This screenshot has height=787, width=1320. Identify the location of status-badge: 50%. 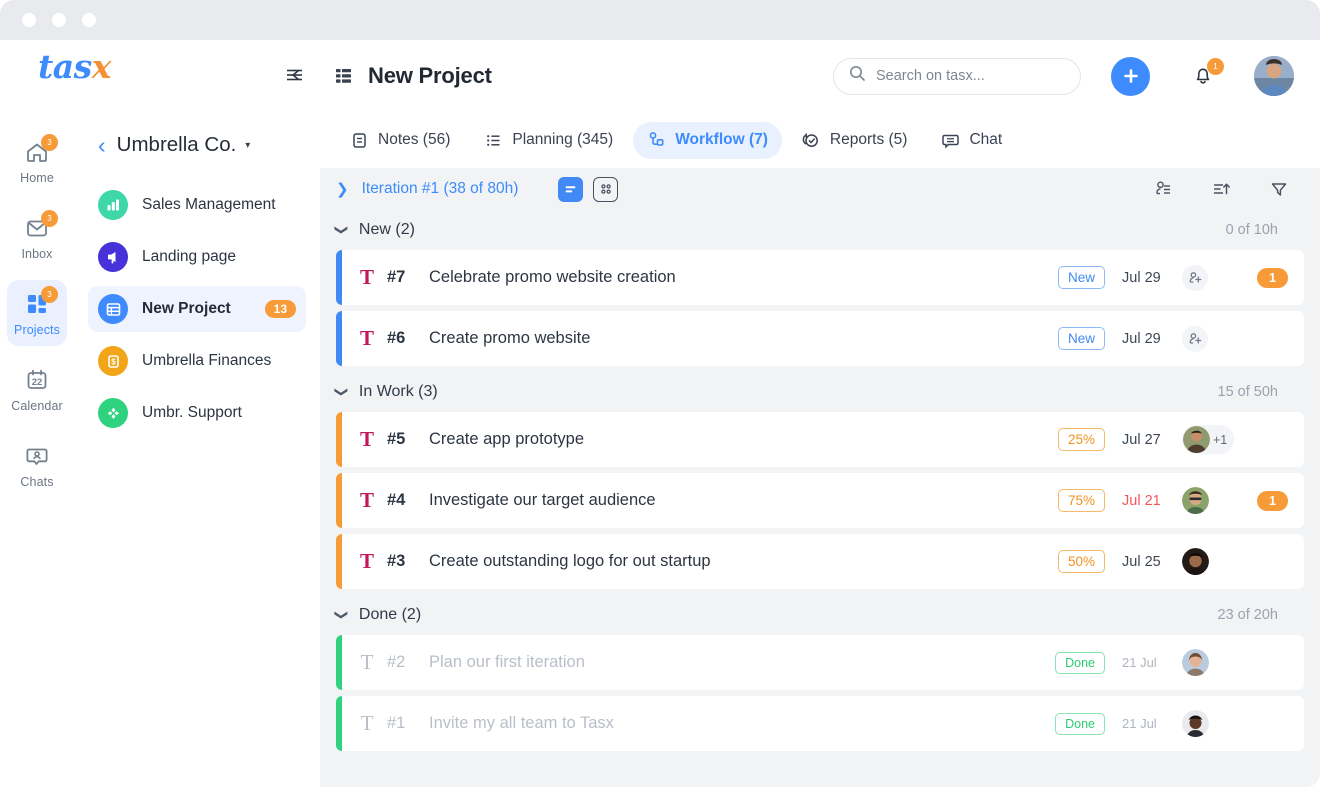
(1081, 561).